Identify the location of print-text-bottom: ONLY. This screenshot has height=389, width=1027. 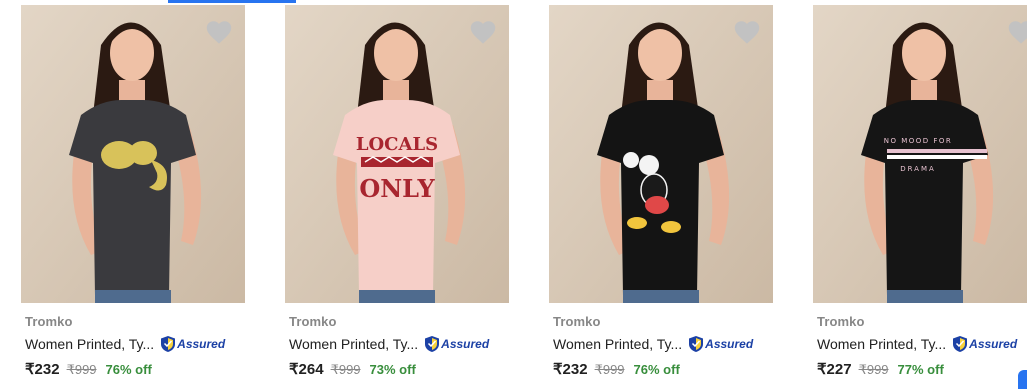
(397, 188).